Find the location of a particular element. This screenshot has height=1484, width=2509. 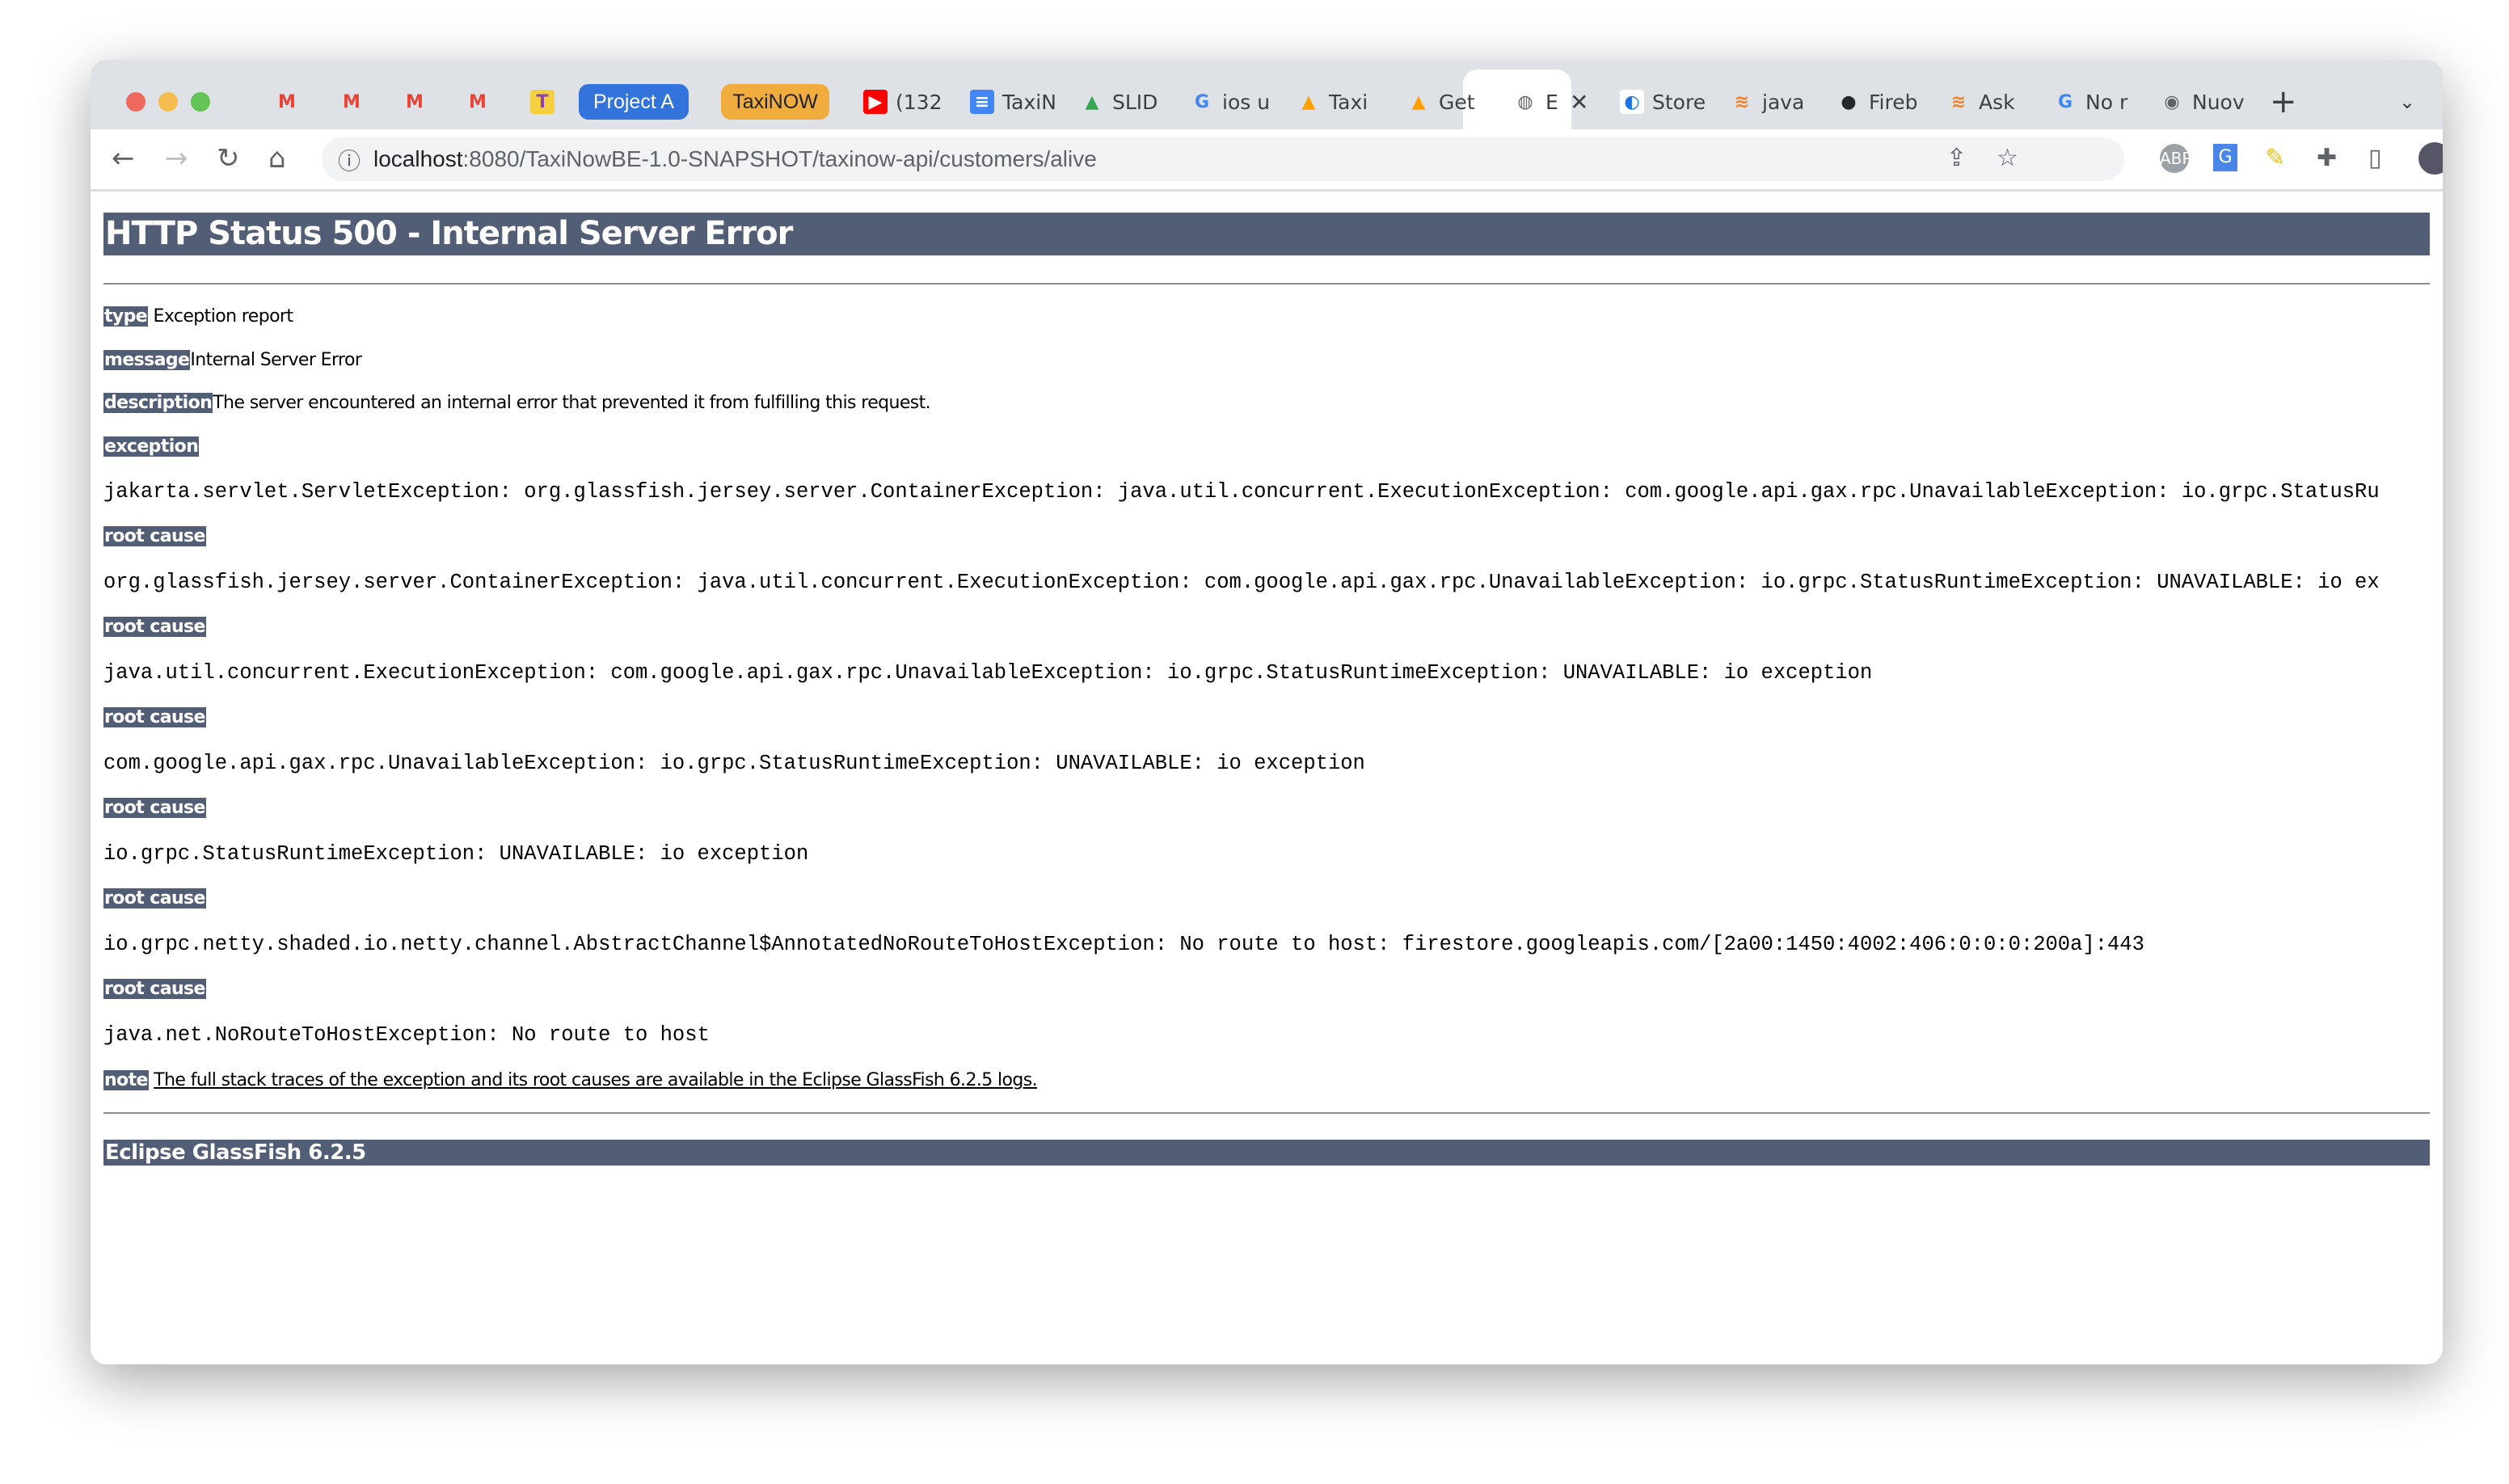

exception-label: exception is located at coordinates (151, 446).